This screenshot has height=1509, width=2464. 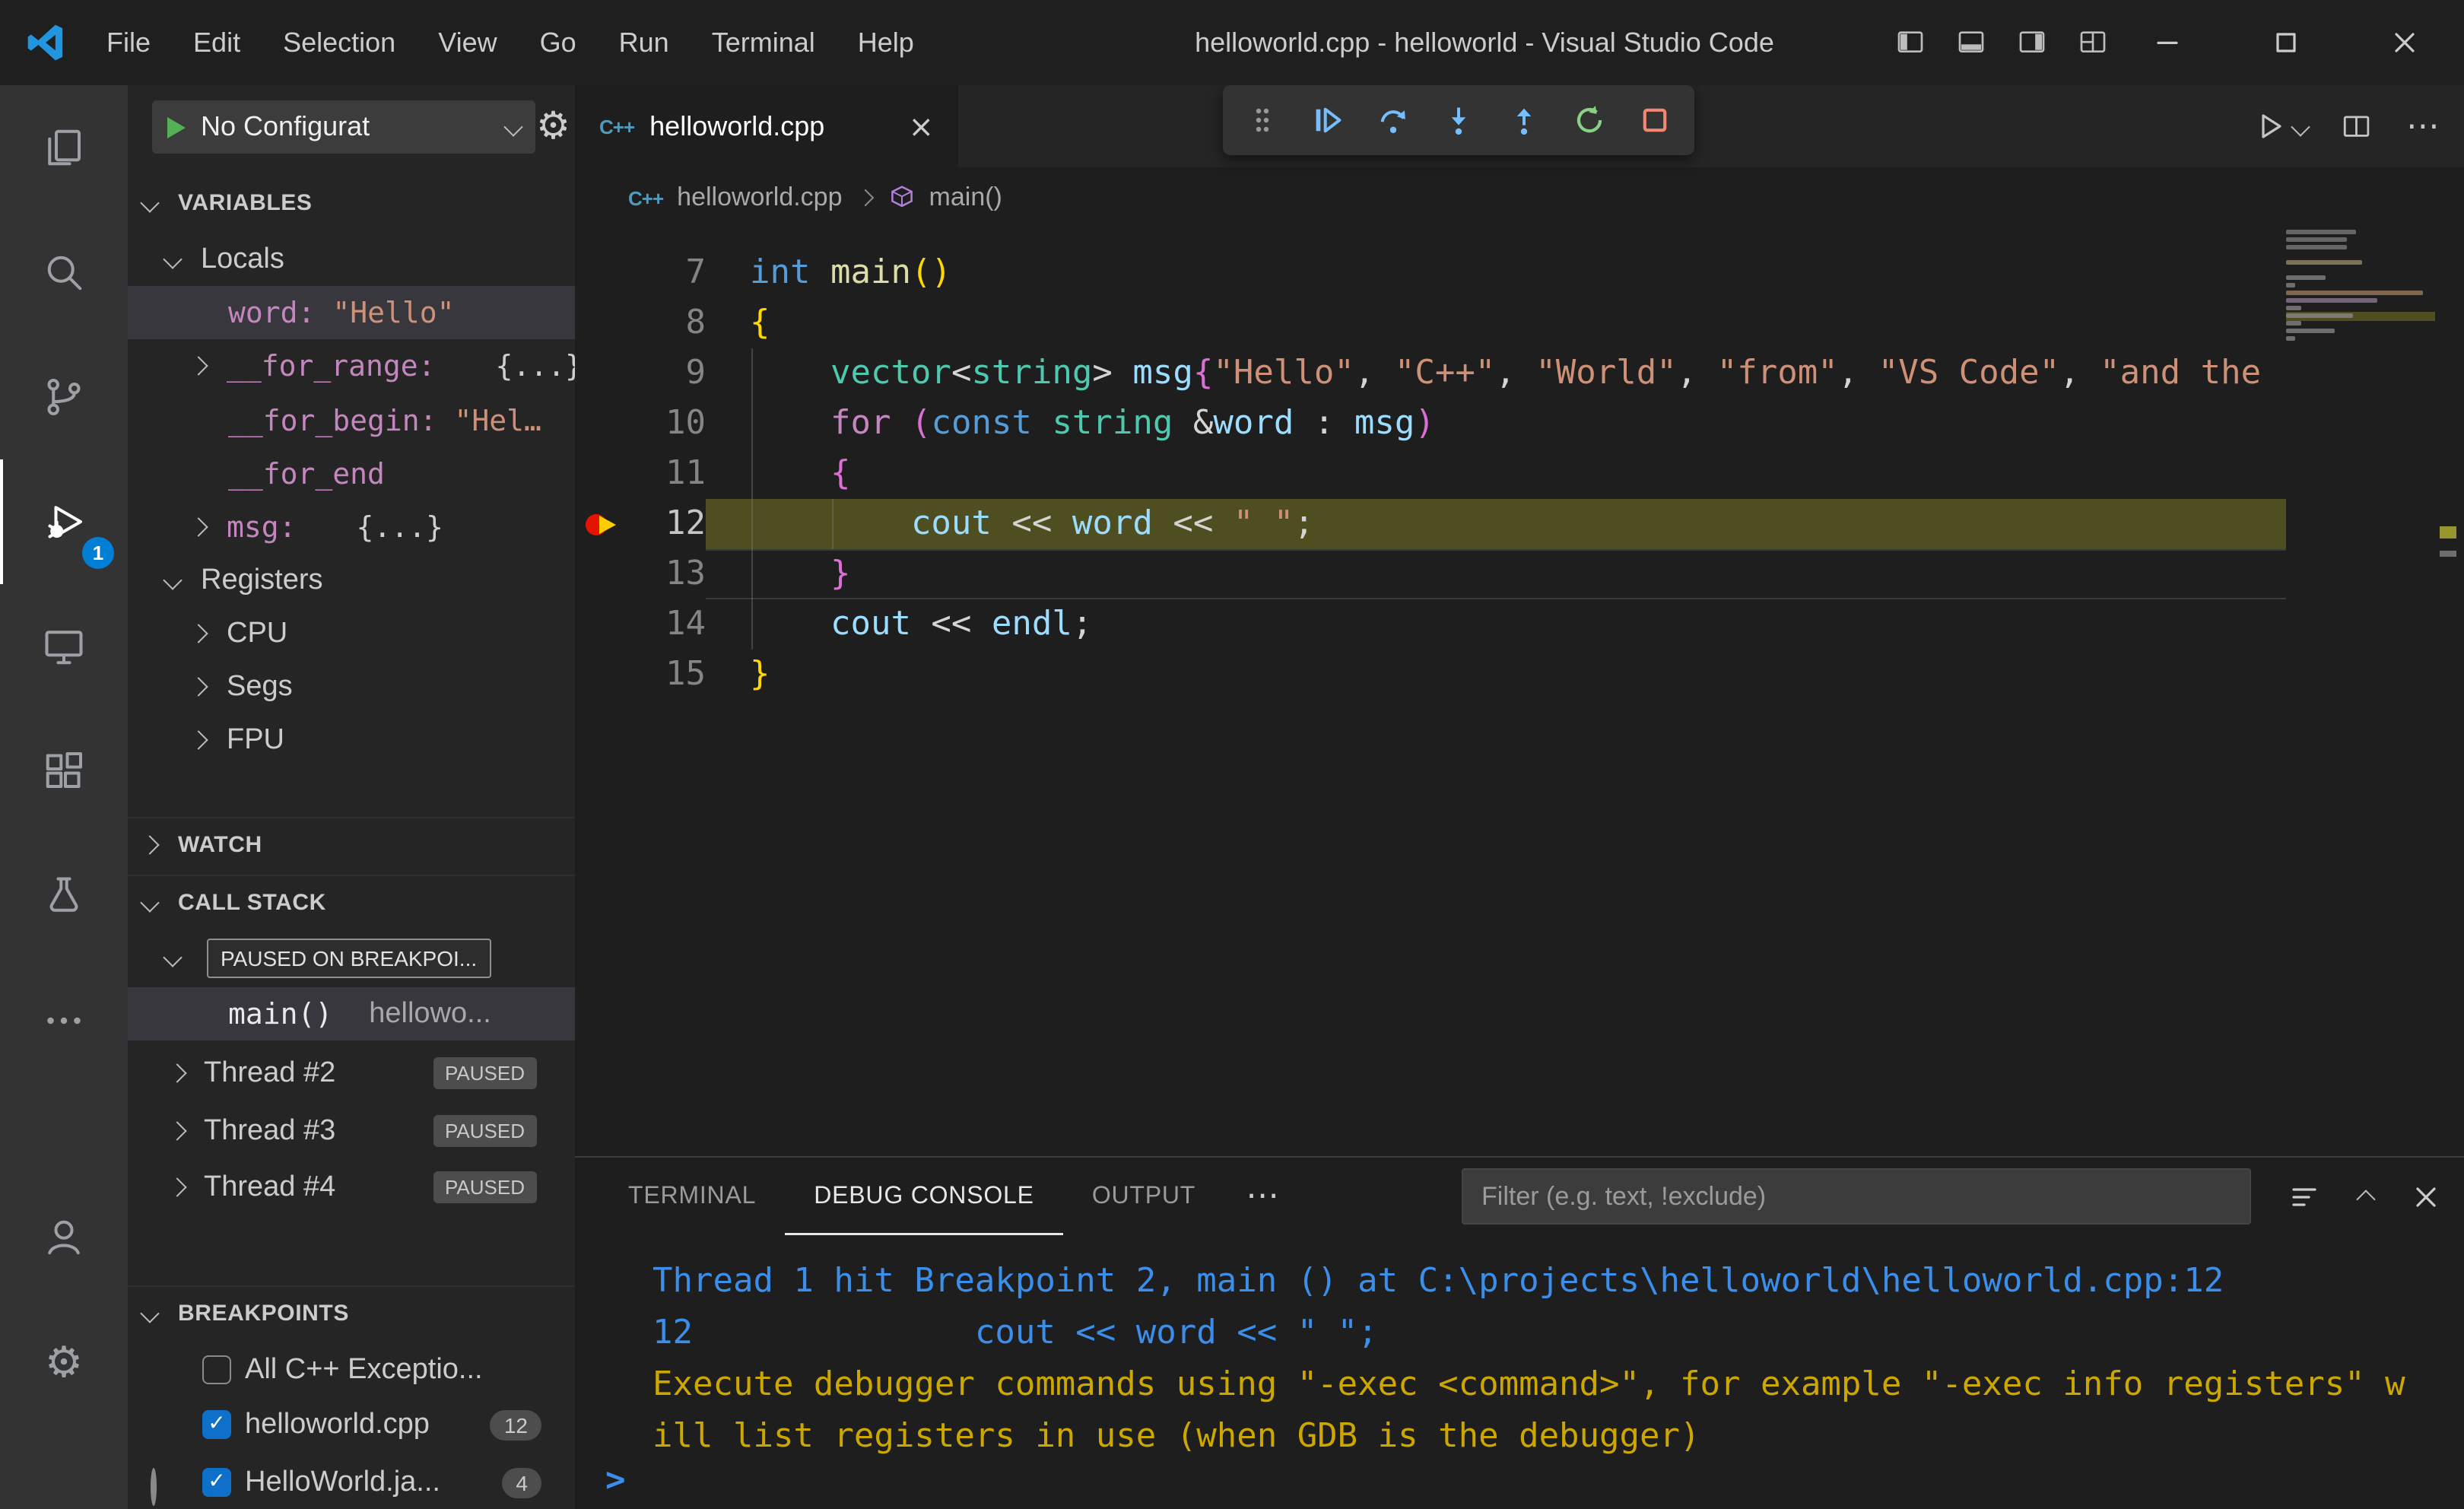 What do you see at coordinates (351, 1187) in the screenshot?
I see `thread-4-row: Thread #4 PAUSED` at bounding box center [351, 1187].